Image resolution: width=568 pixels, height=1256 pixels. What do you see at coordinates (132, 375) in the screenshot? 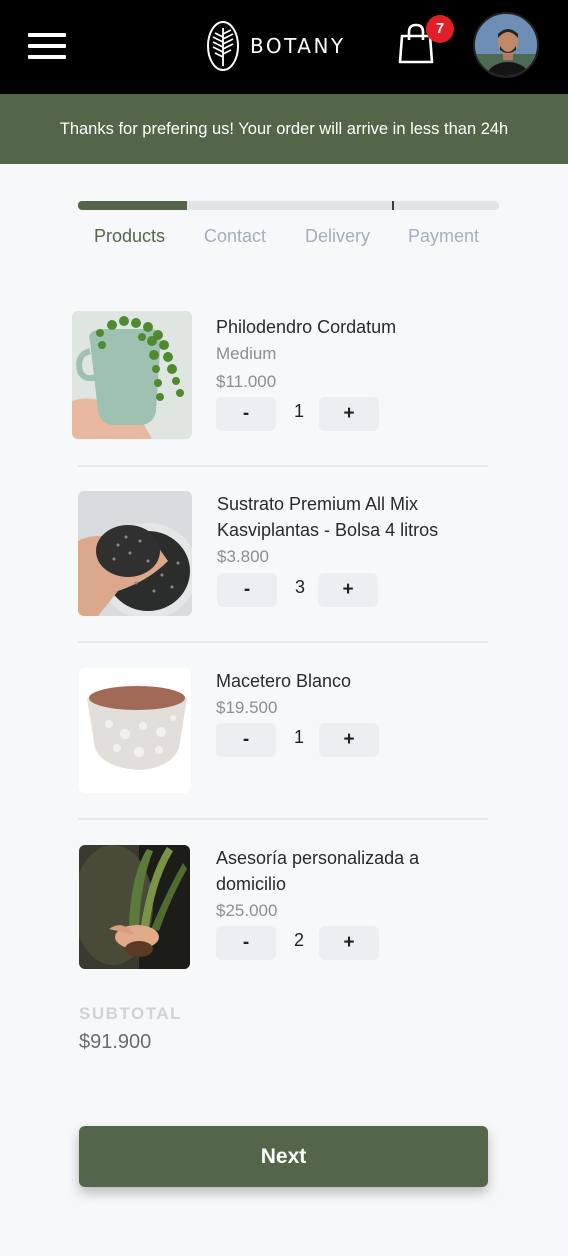
I see `product-image-philodendro` at bounding box center [132, 375].